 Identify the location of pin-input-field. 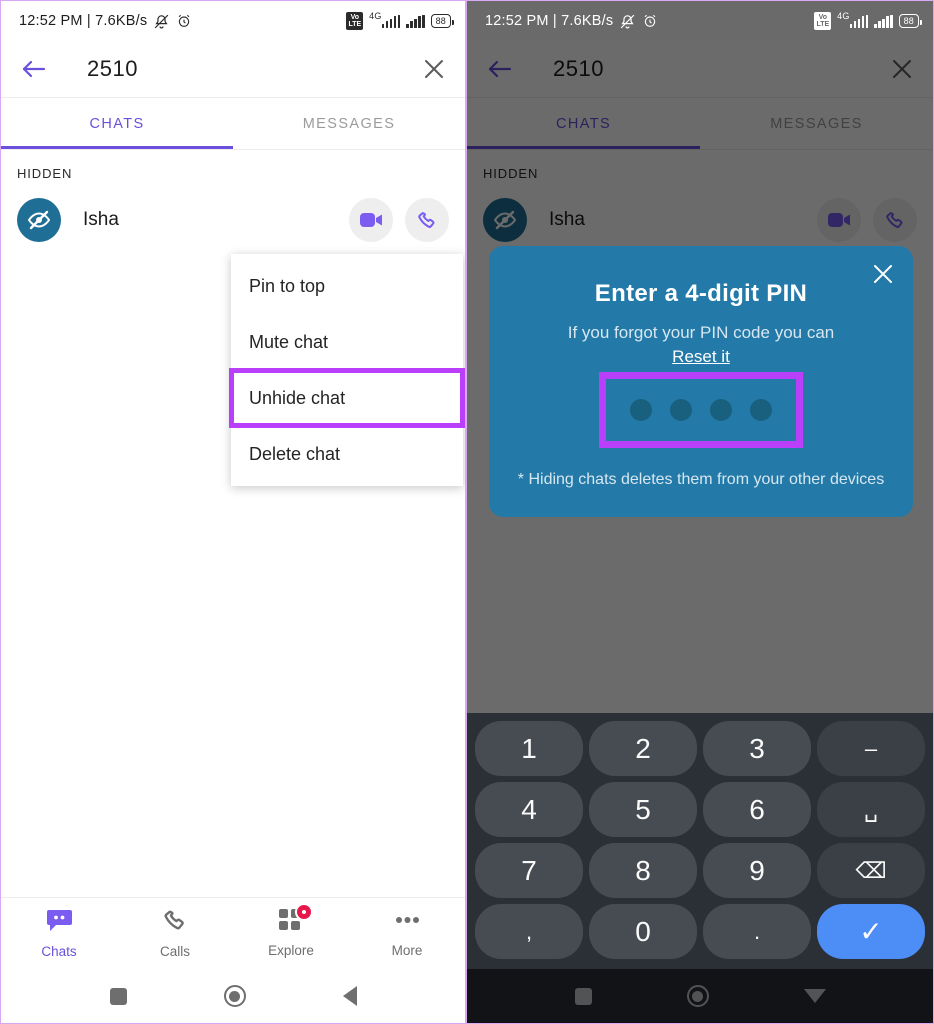
(701, 409).